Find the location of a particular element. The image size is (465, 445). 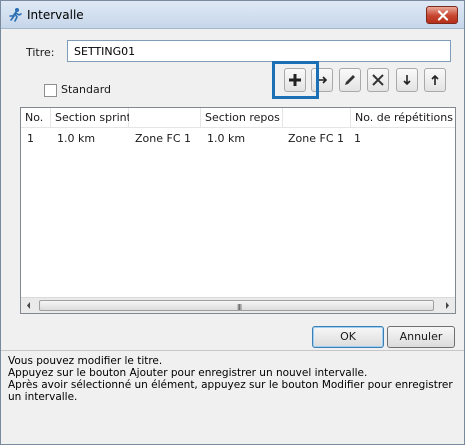

runner-icon is located at coordinates (15, 15).